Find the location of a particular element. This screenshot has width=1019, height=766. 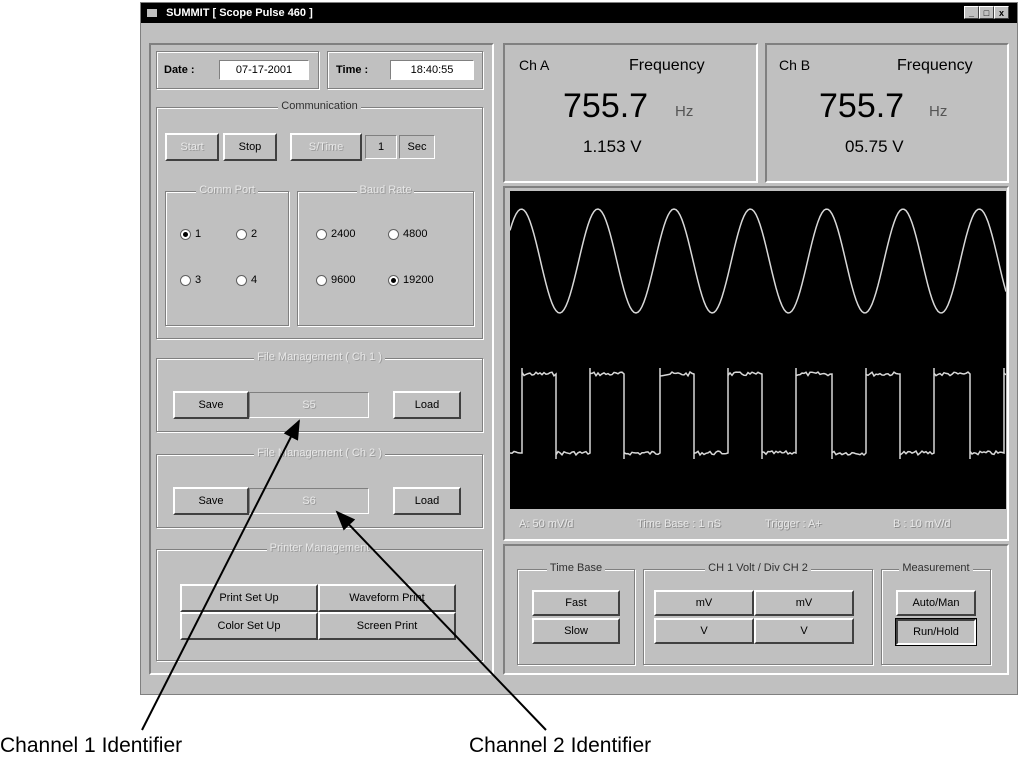

channel-1-identifier-label: Channel 1 Identifier is located at coordinates (91, 745).